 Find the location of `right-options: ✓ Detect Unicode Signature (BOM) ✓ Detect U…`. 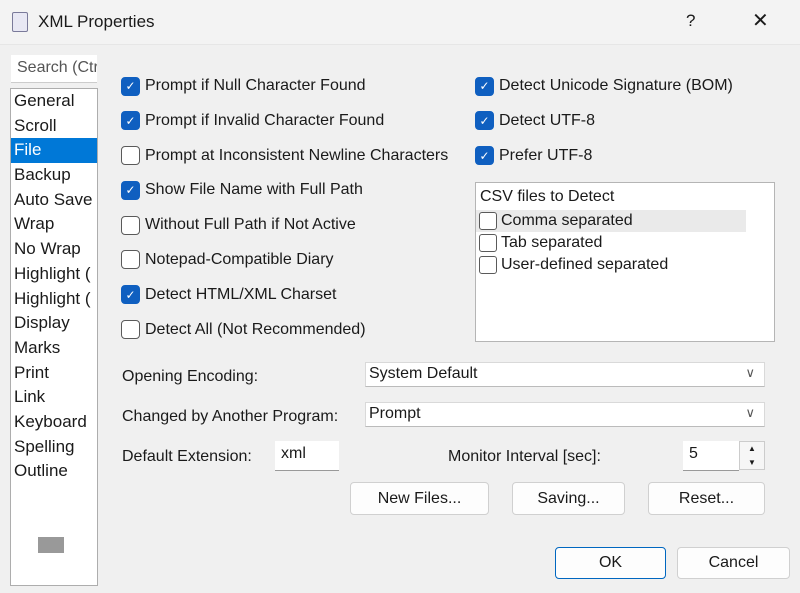

right-options: ✓ Detect Unicode Signature (BOM) ✓ Detect U… is located at coordinates (604, 126).